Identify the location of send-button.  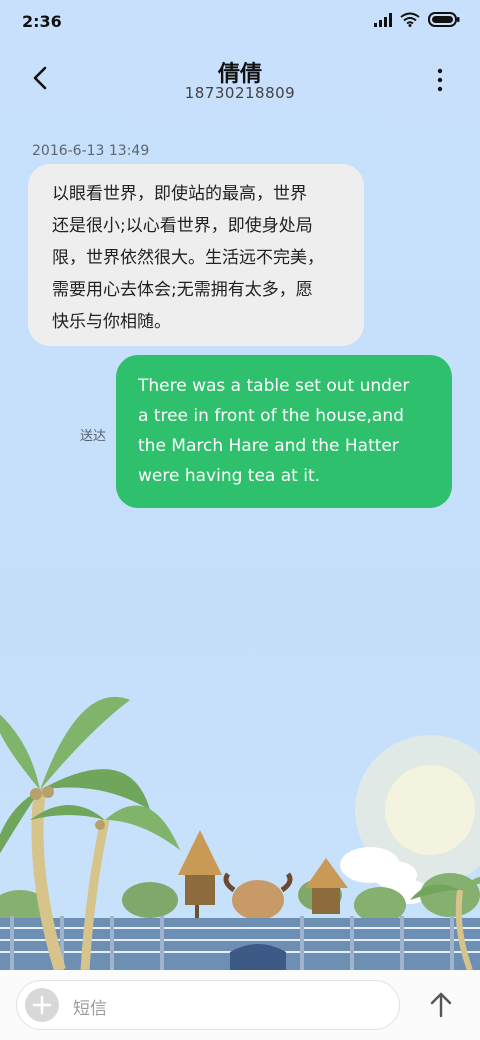
(441, 1005).